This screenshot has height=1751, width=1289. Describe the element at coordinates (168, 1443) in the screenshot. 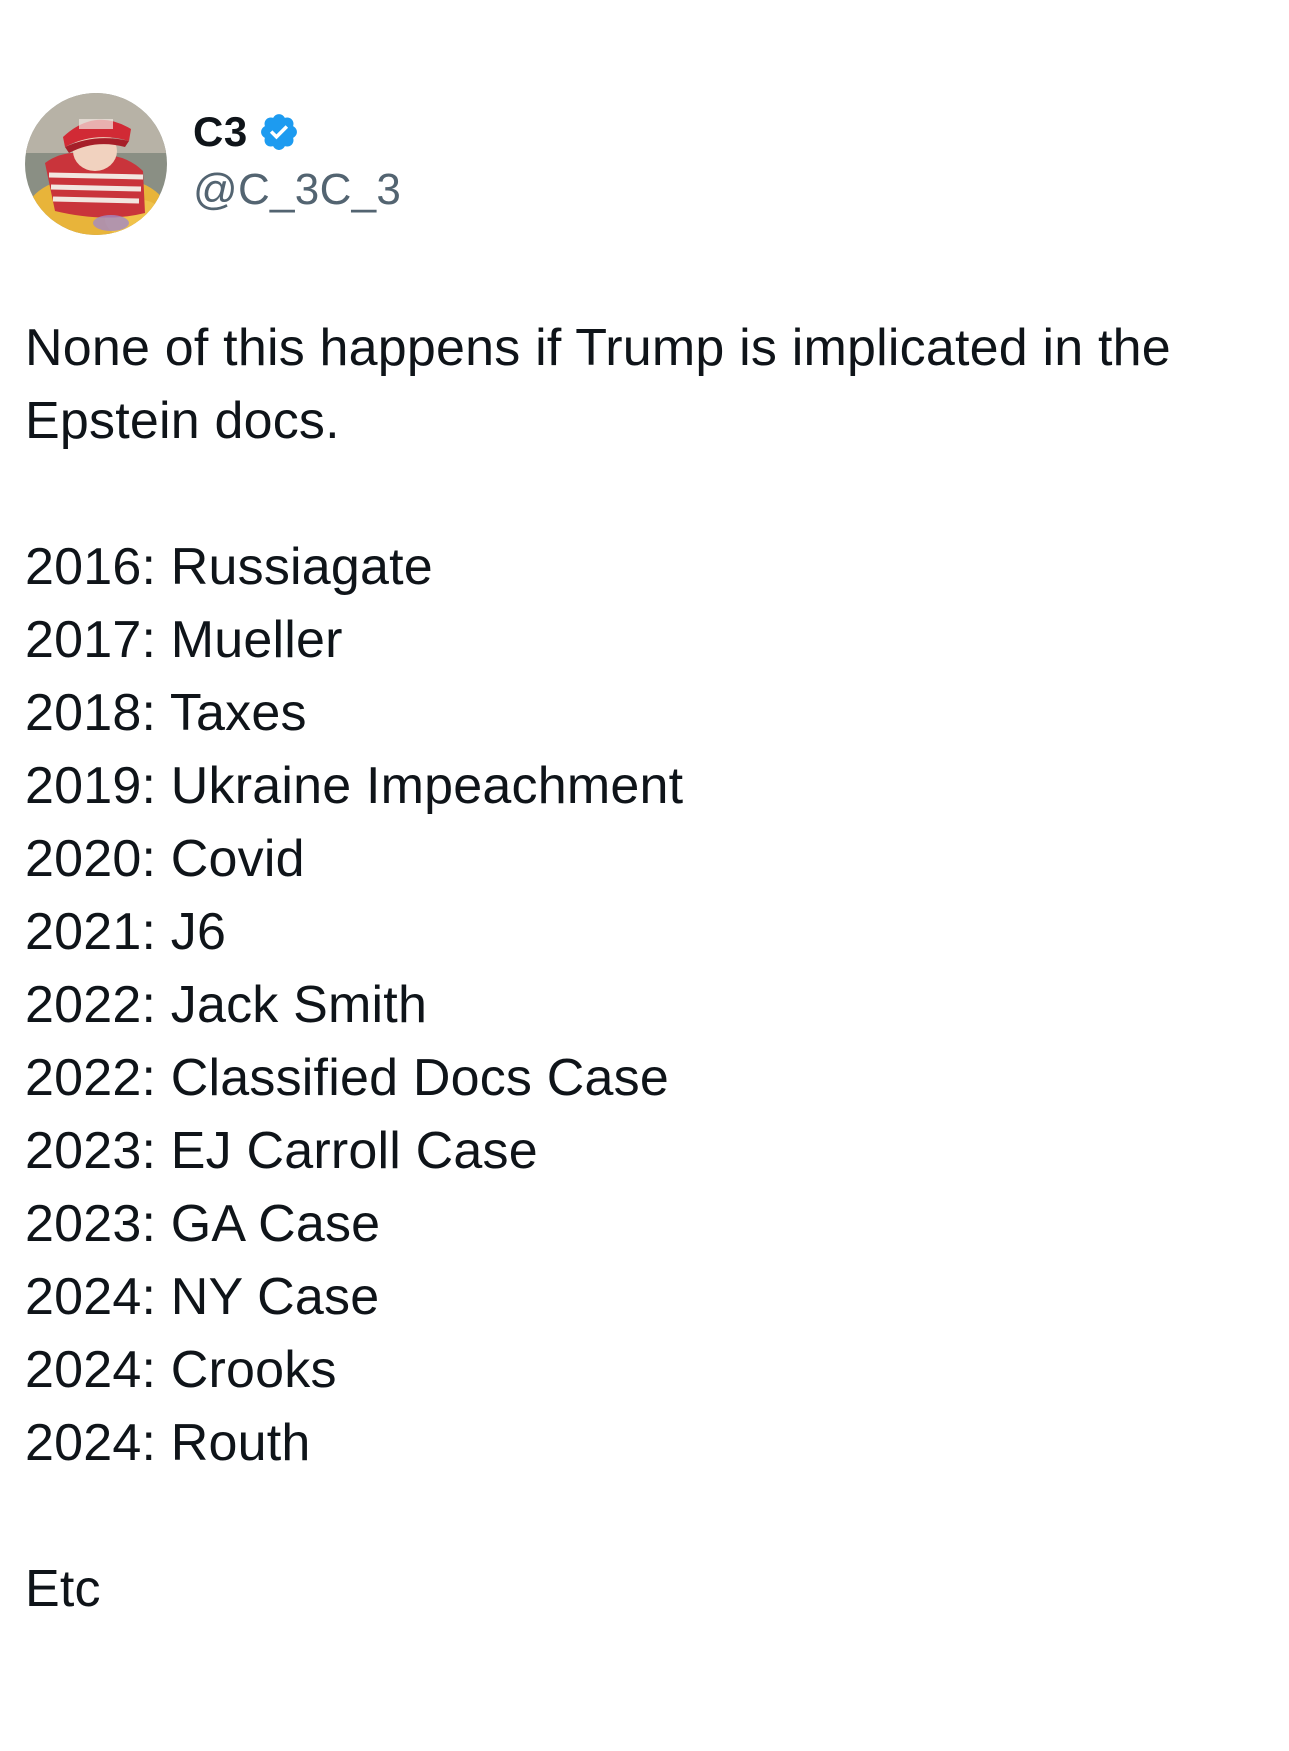

I see `list-item: 2024: Routh` at that location.